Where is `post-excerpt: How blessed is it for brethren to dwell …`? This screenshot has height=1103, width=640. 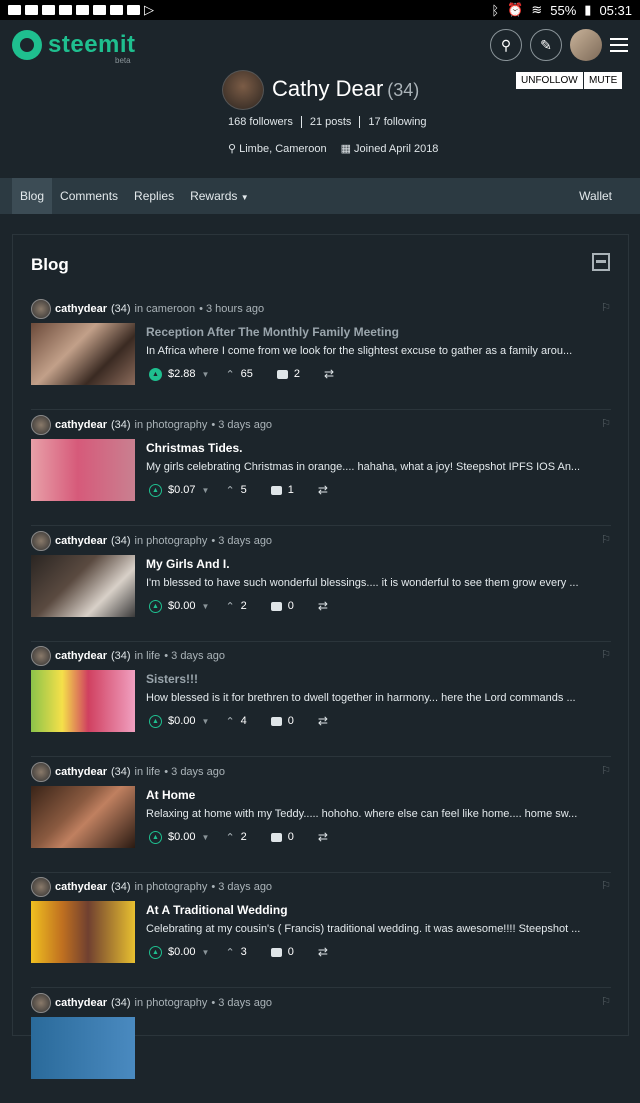
post-excerpt: How blessed is it for brethren to dwell … is located at coordinates (378, 698).